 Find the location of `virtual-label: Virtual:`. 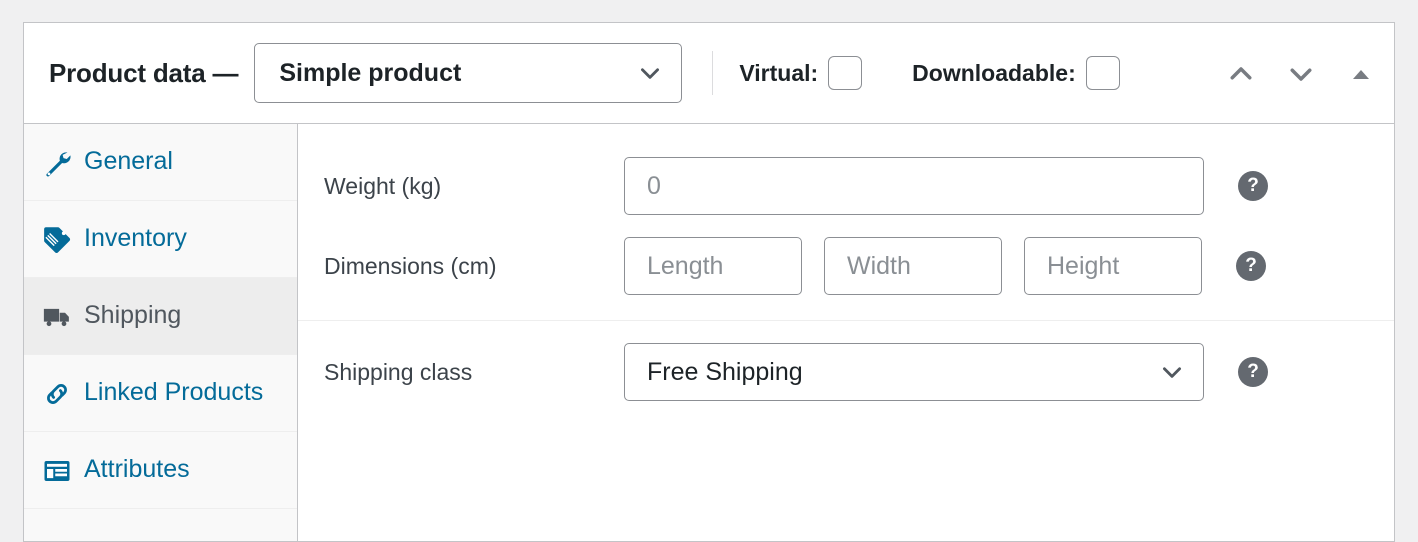

virtual-label: Virtual: is located at coordinates (779, 72).